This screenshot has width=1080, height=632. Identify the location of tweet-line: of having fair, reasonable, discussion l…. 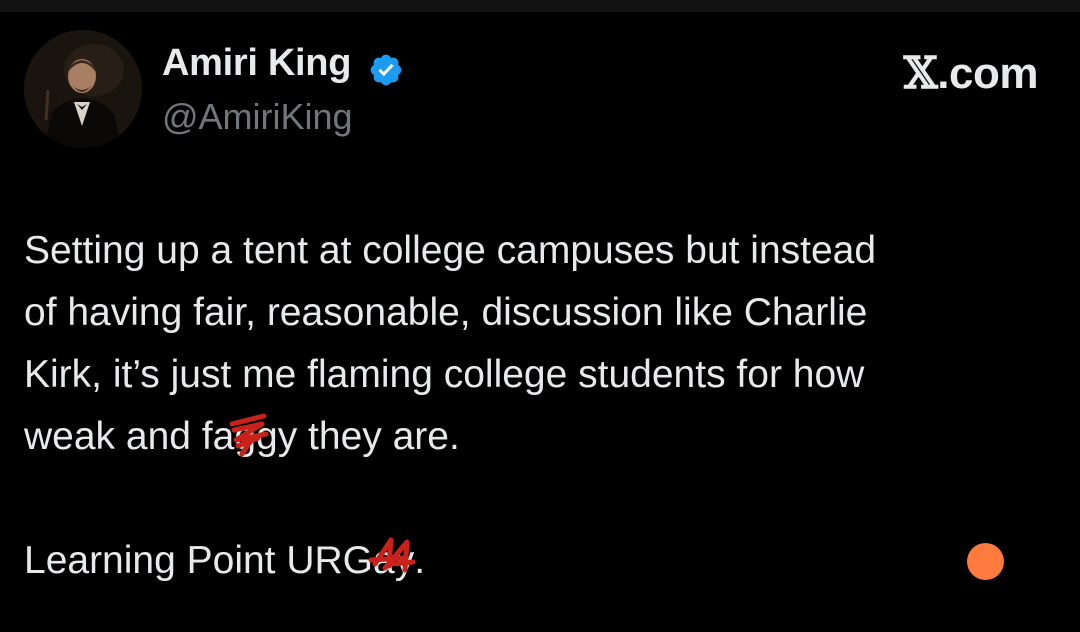
(446, 312).